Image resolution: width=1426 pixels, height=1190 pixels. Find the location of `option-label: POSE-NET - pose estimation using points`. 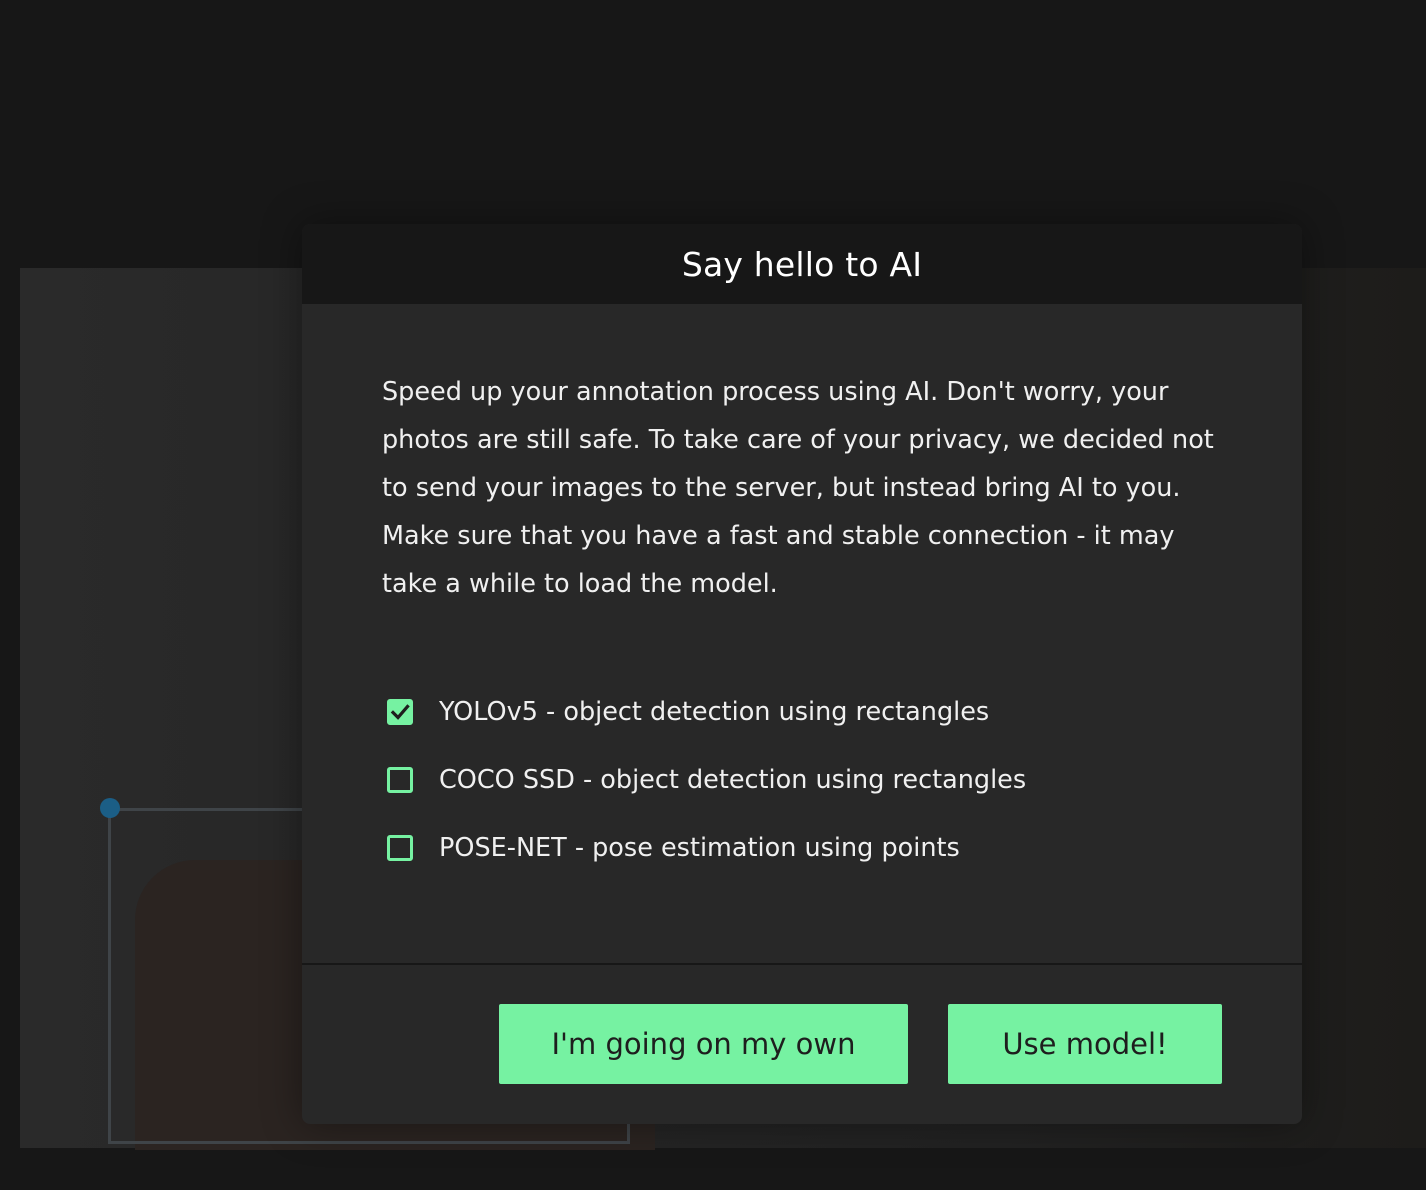

option-label: POSE-NET - pose estimation using points is located at coordinates (699, 848).